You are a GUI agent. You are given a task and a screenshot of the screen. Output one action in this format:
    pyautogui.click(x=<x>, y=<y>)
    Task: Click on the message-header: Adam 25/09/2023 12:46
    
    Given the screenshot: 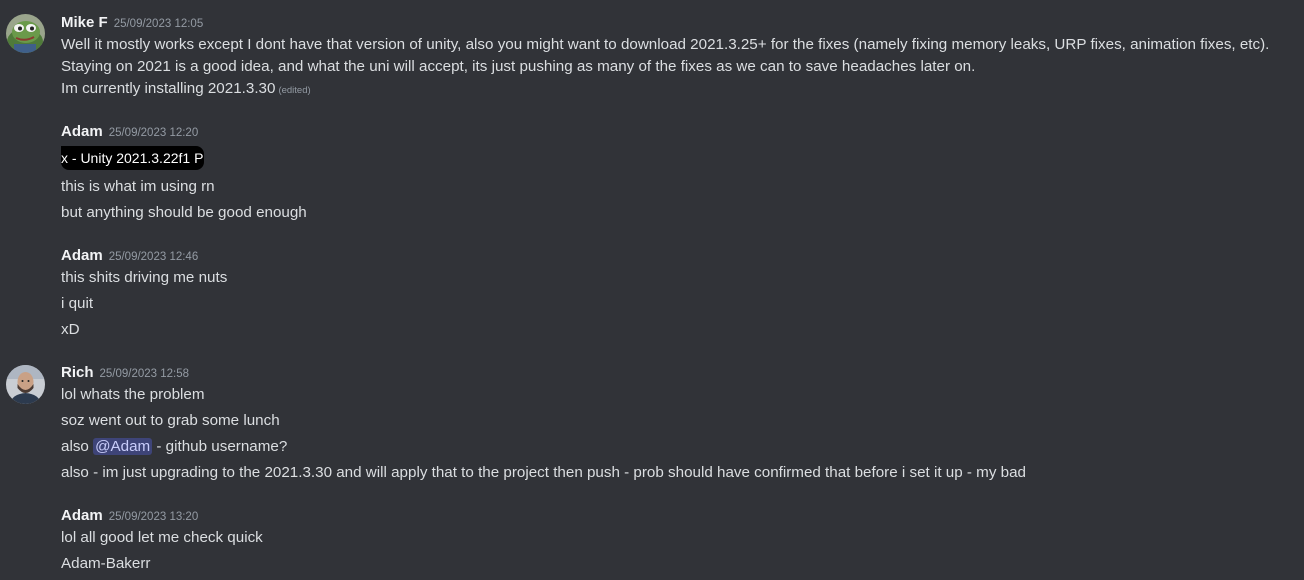 What is the action you would take?
    pyautogui.click(x=129, y=257)
    